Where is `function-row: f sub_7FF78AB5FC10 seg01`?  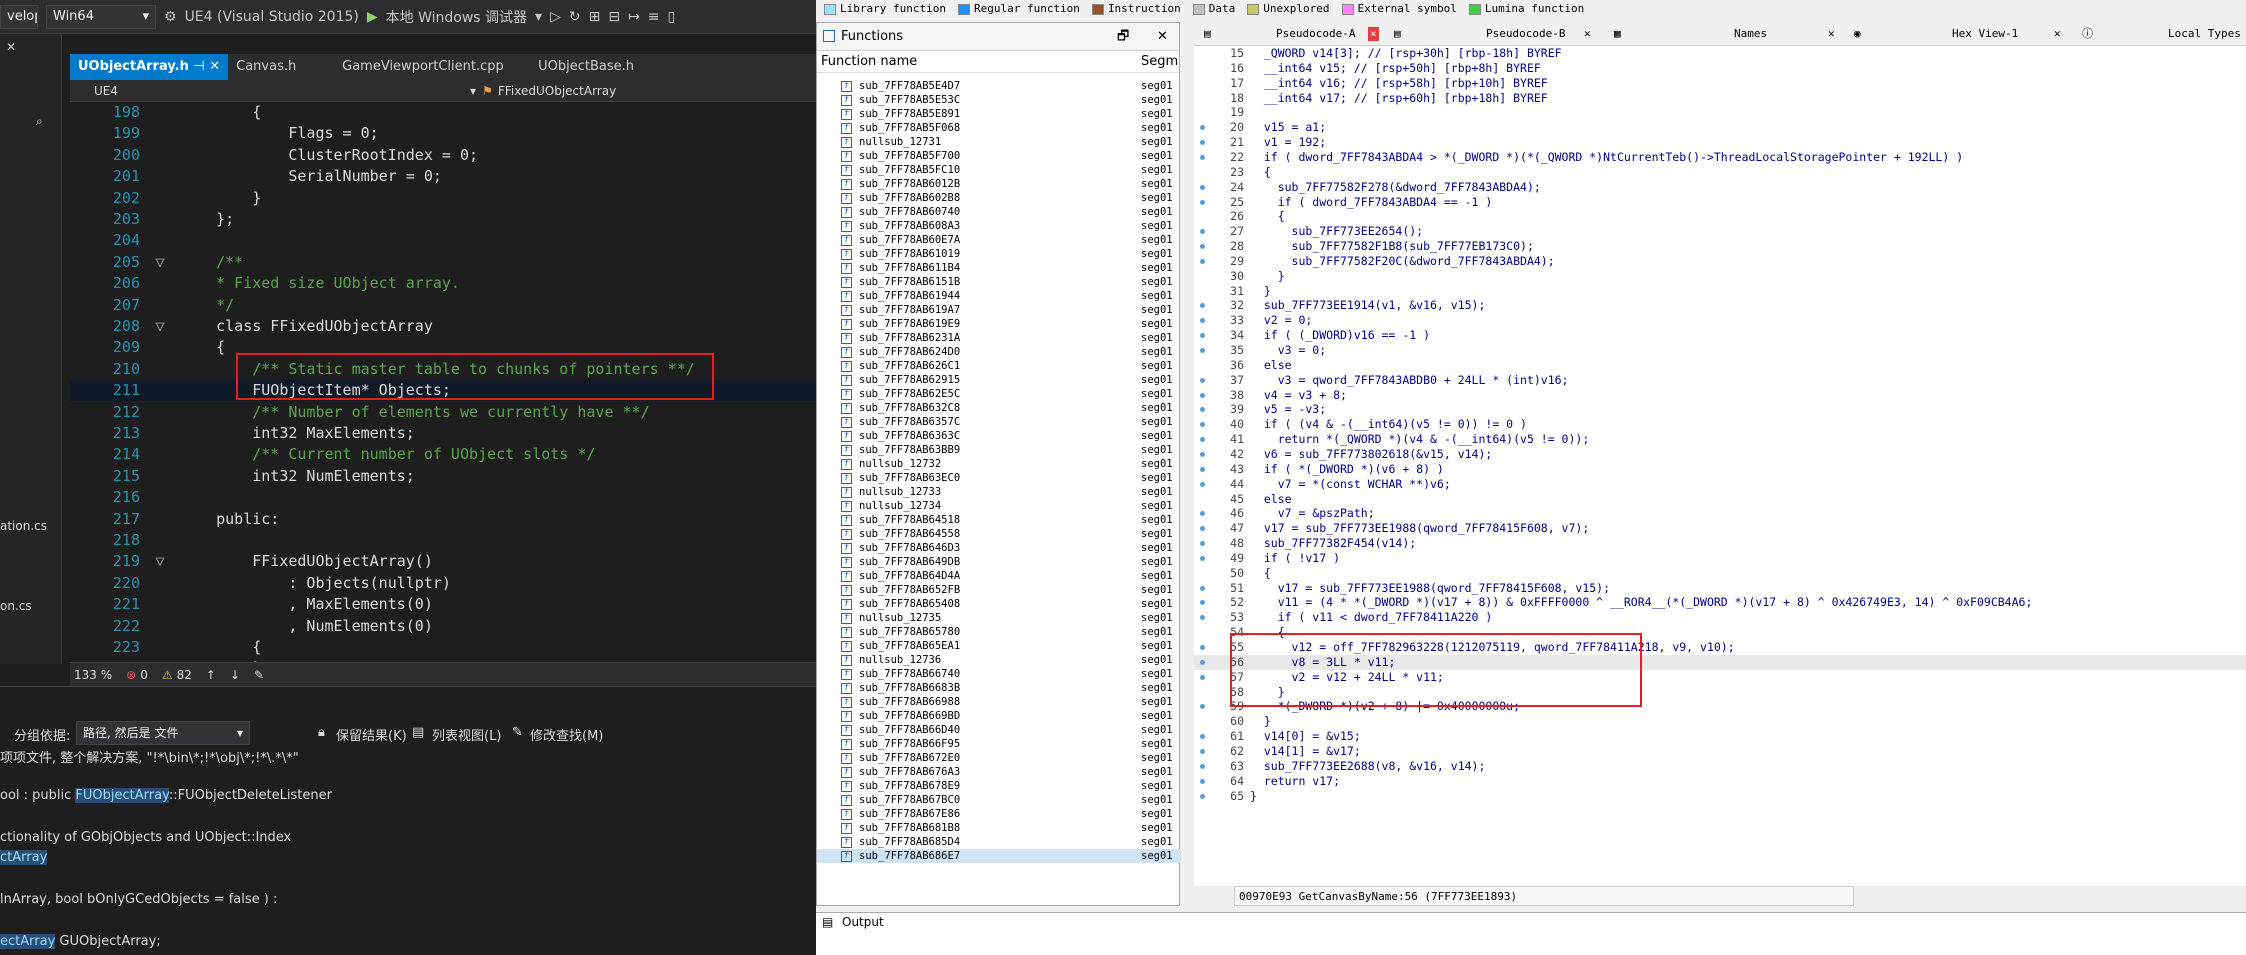 function-row: f sub_7FF78AB5FC10 seg01 is located at coordinates (999, 170).